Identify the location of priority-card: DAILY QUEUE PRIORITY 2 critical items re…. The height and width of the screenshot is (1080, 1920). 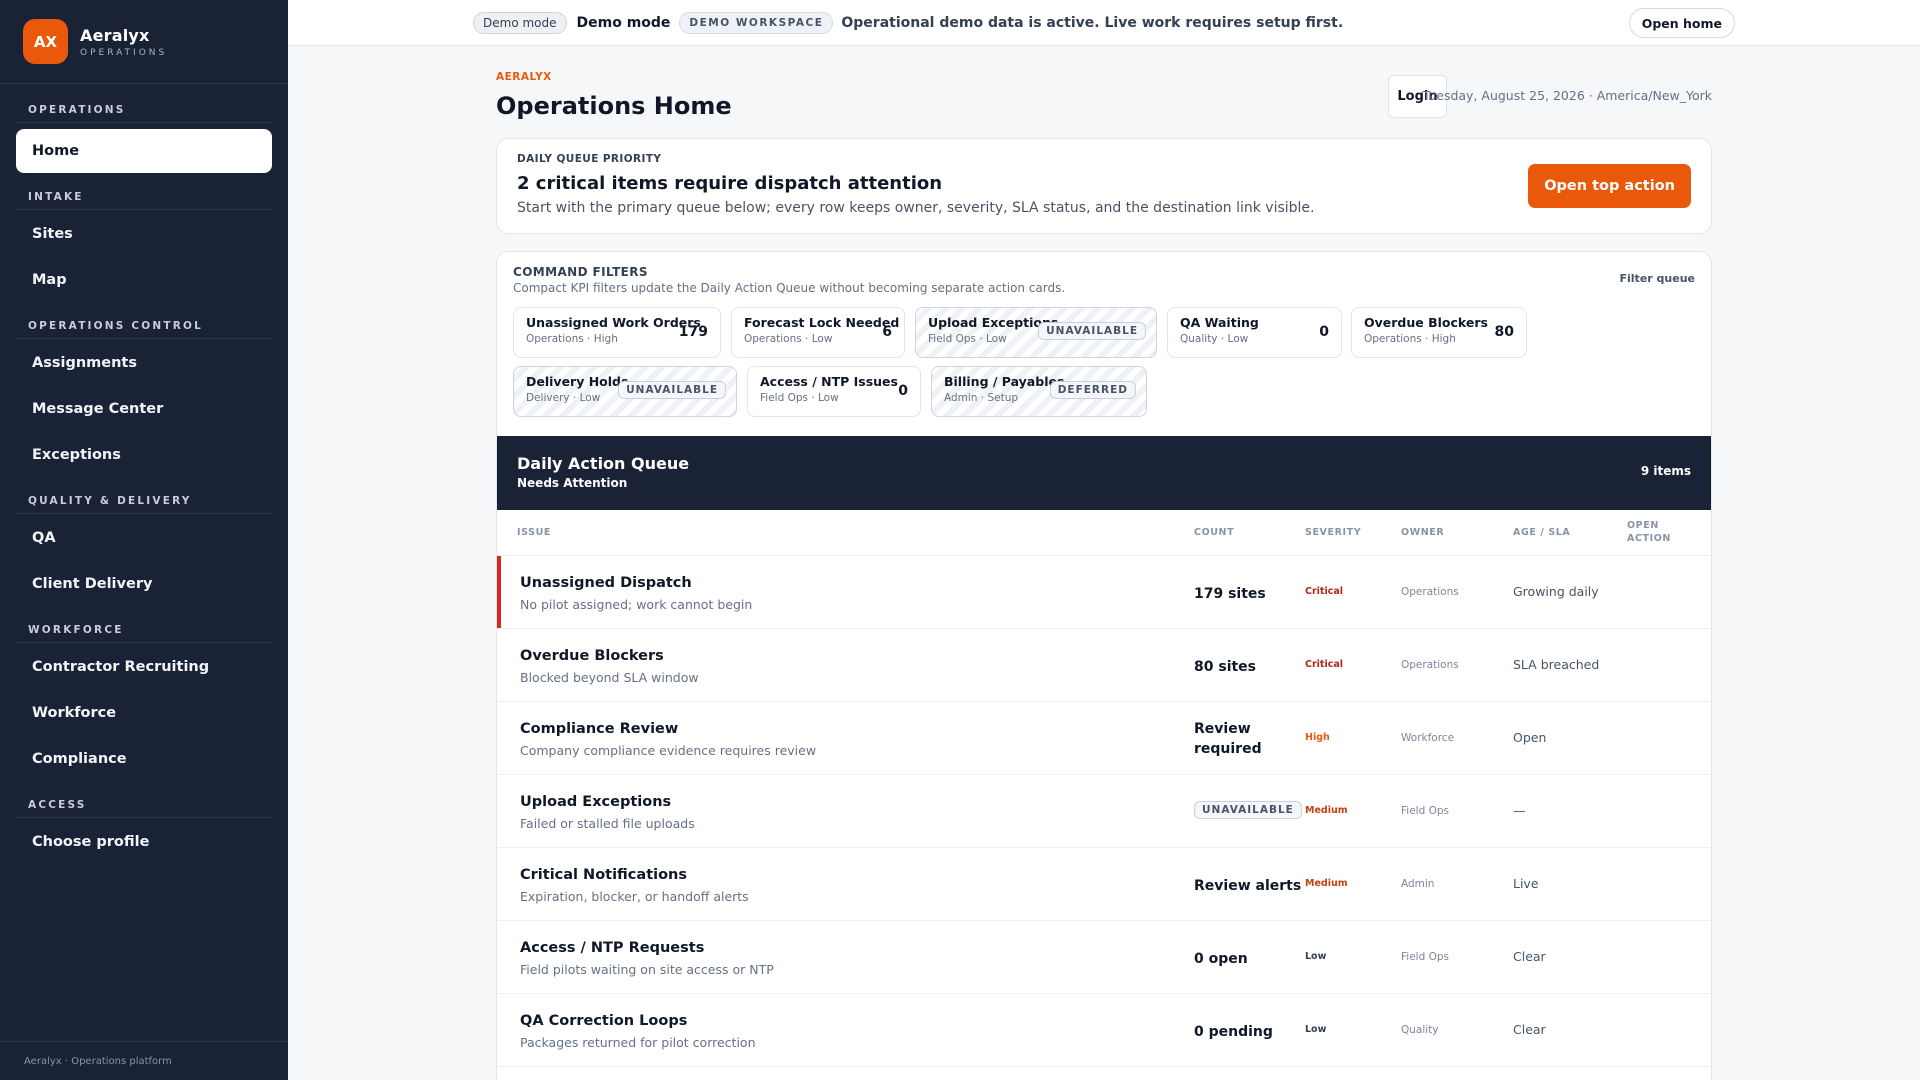
(1104, 186).